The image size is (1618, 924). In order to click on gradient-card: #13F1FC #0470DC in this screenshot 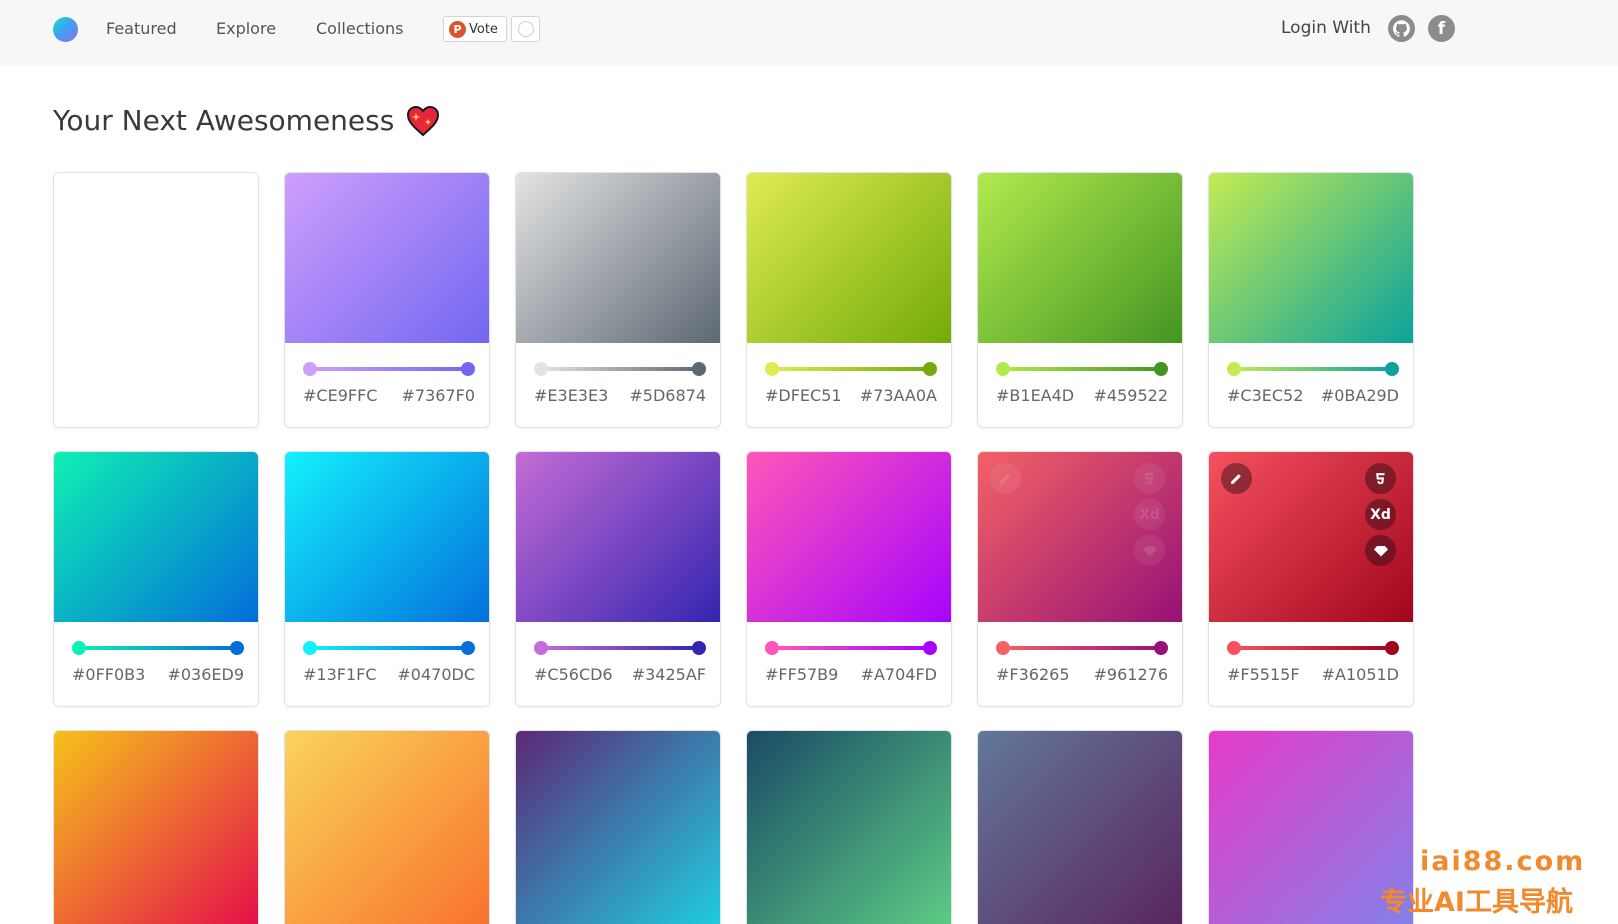, I will do `click(387, 579)`.